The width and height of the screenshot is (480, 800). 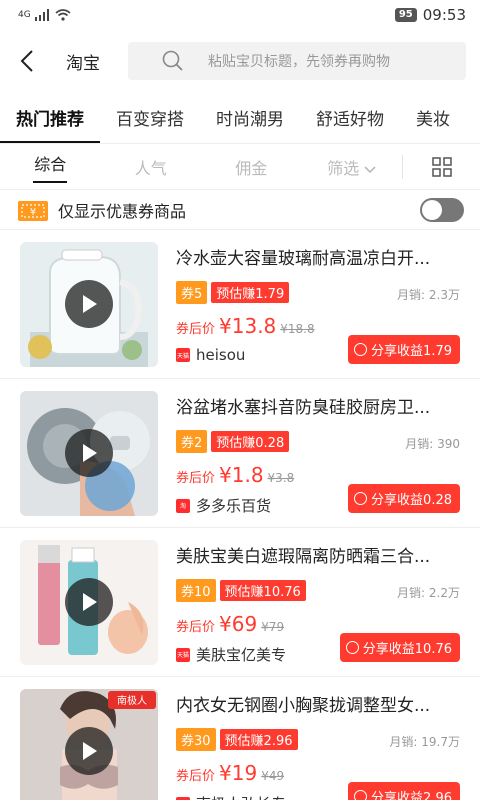 What do you see at coordinates (428, 593) in the screenshot?
I see `monthly-sales: 月销: 2.2万` at bounding box center [428, 593].